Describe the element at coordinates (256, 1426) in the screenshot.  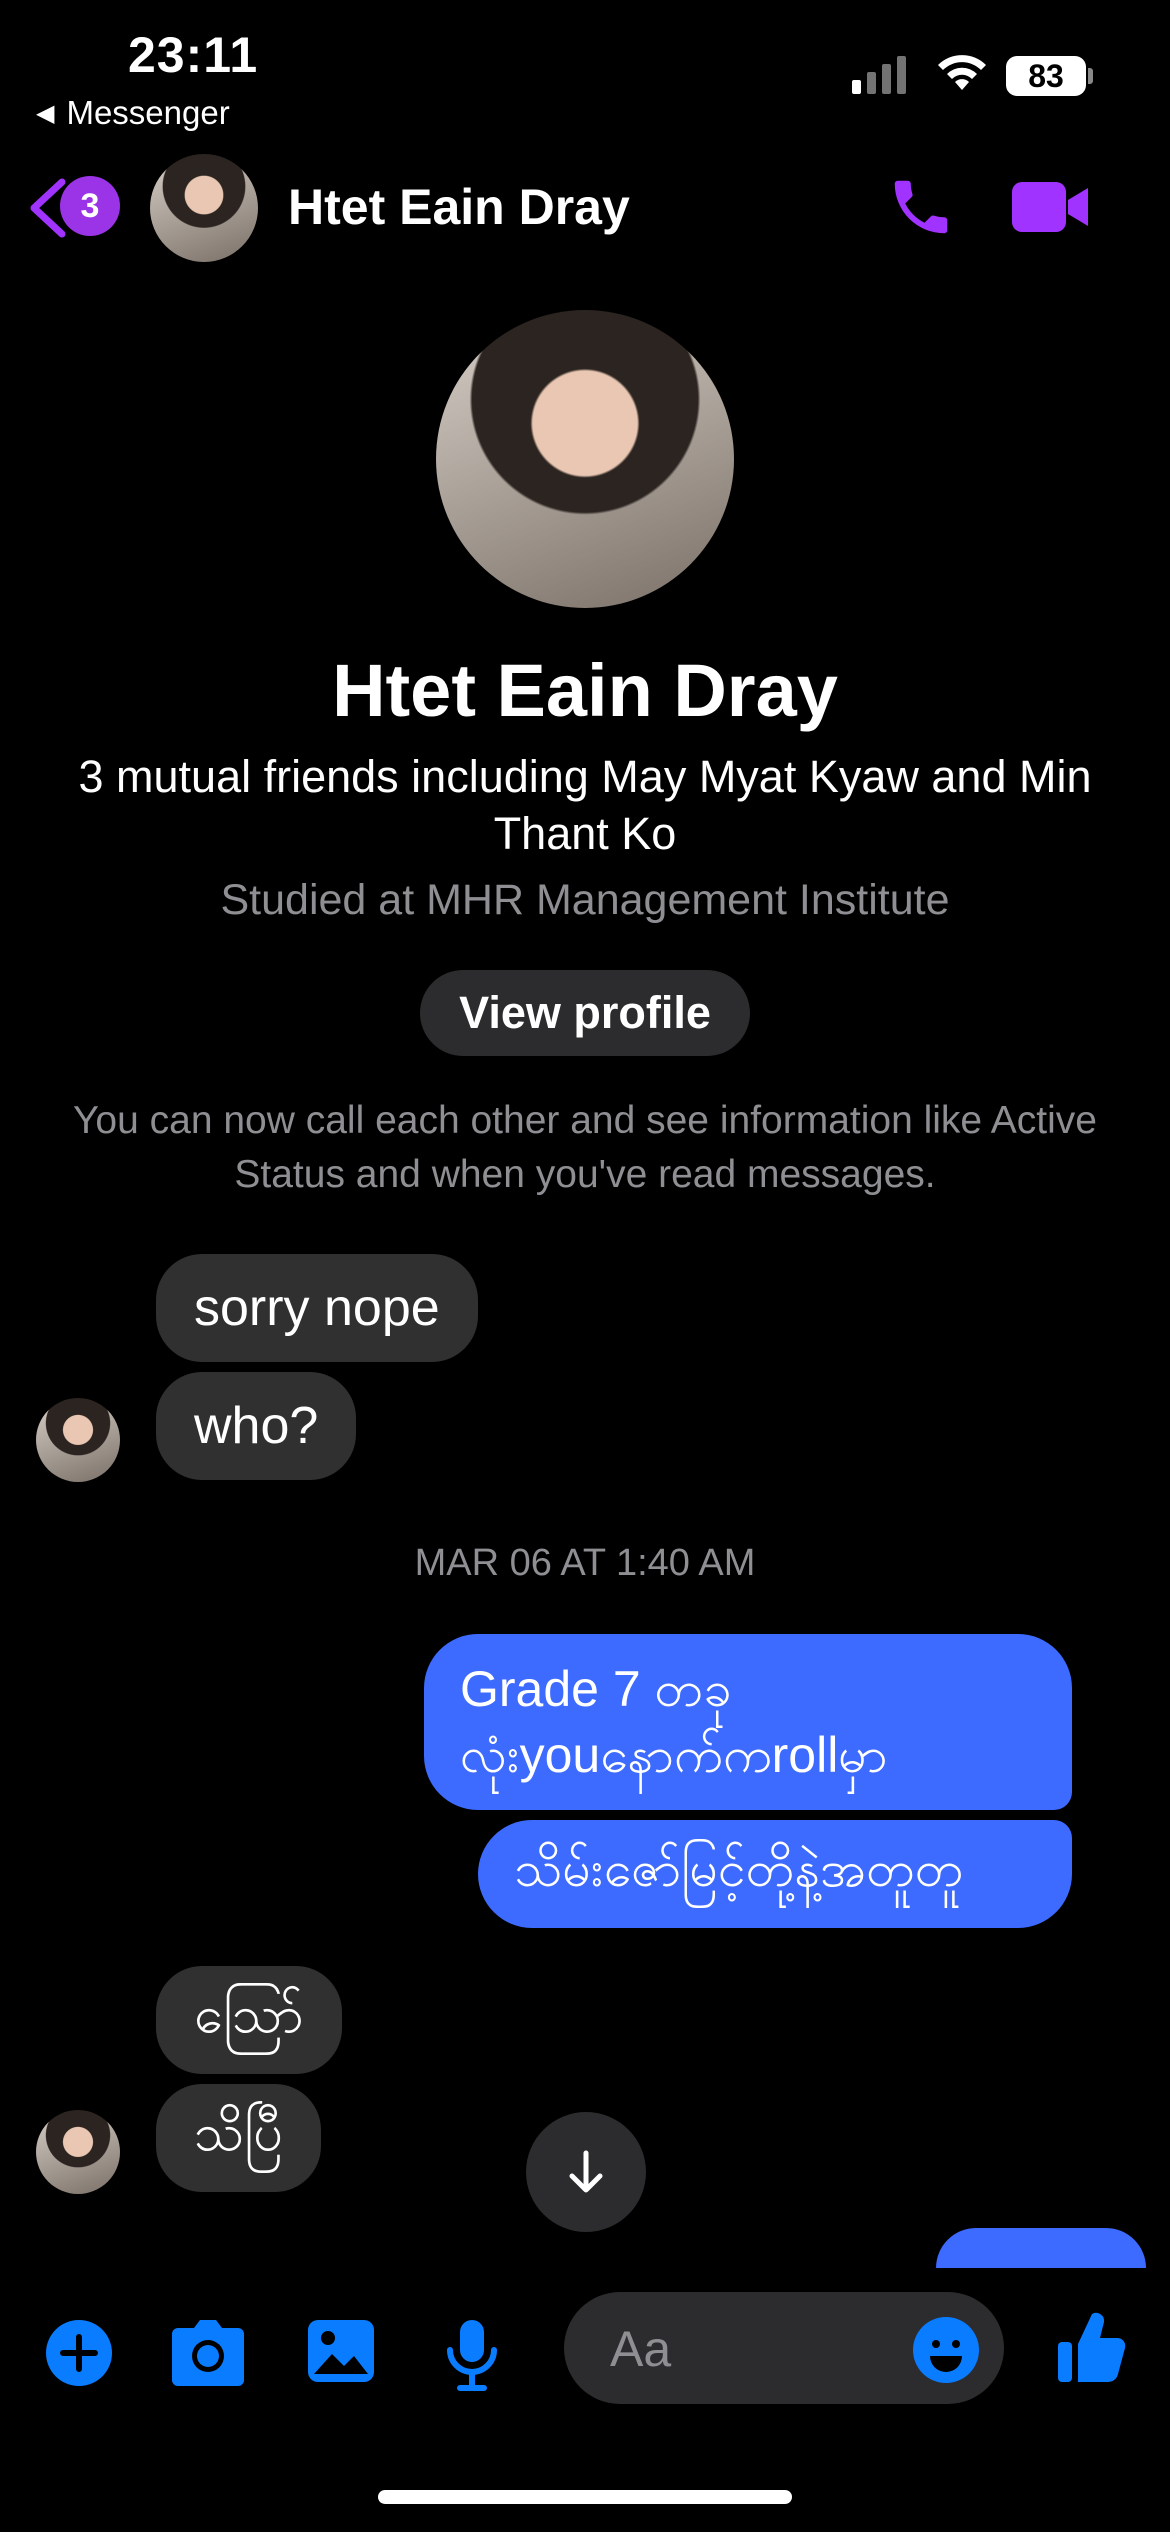
I see `message-bubble-incoming: who?` at that location.